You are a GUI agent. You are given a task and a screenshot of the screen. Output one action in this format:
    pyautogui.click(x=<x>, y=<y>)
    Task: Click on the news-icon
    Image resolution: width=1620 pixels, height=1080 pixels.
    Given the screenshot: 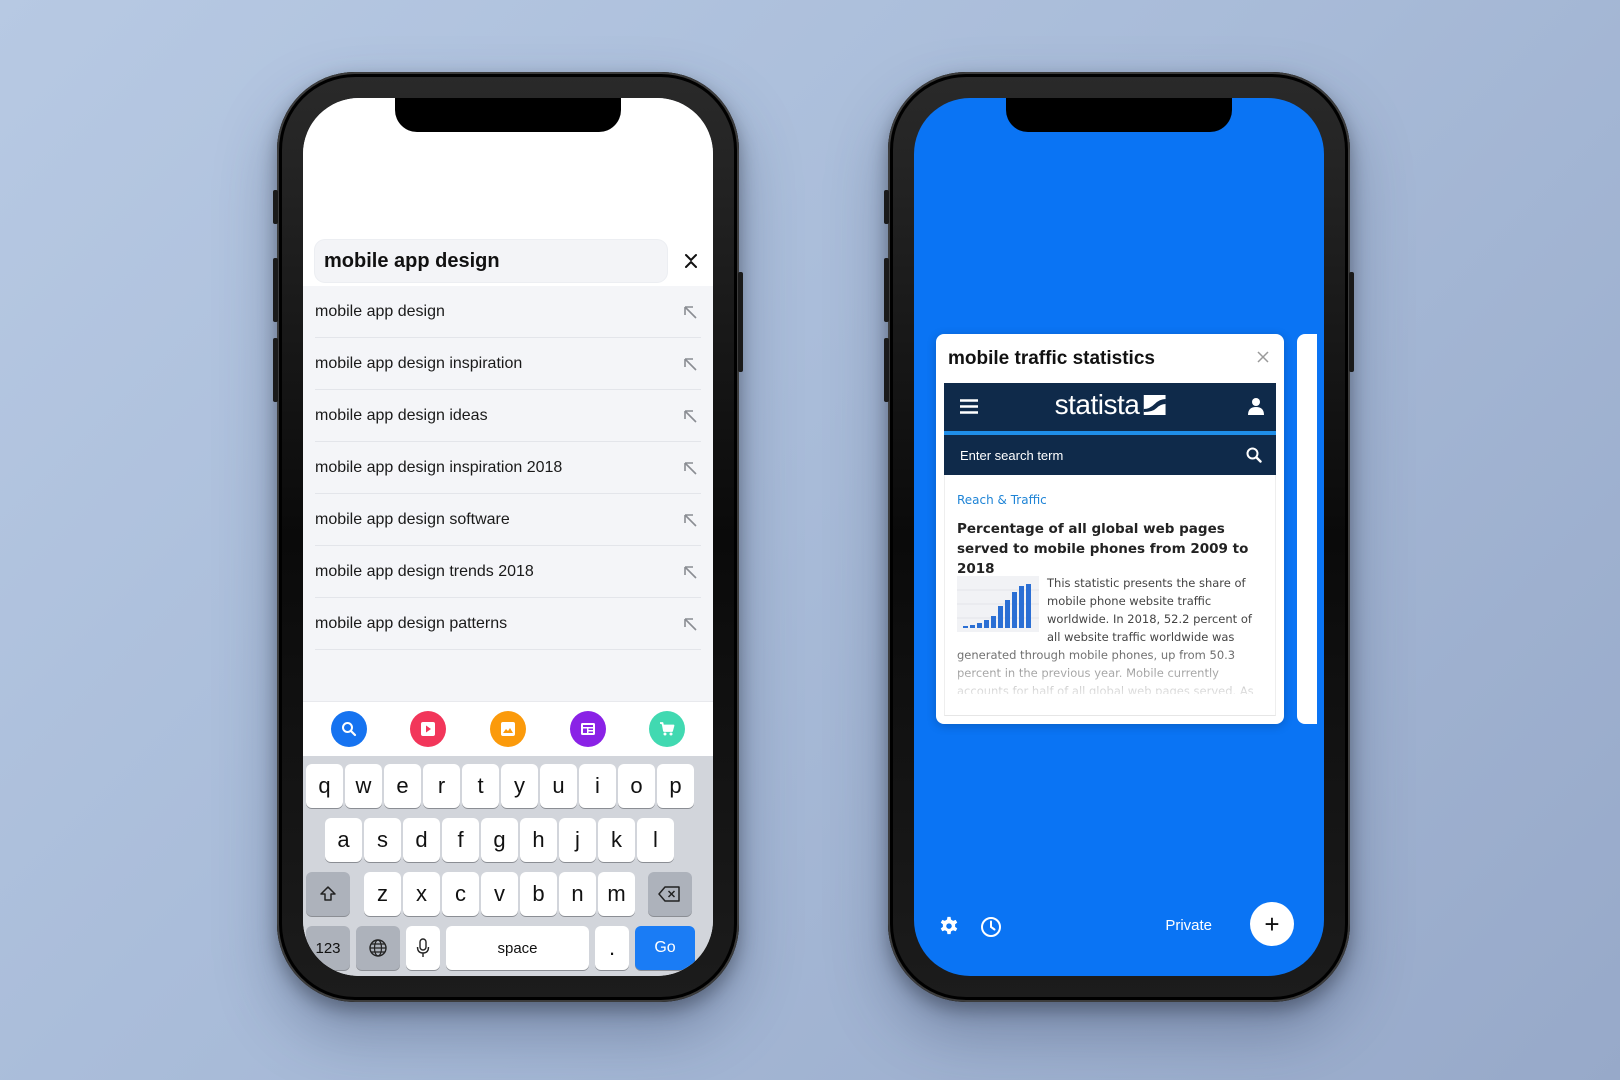 What is the action you would take?
    pyautogui.click(x=587, y=729)
    